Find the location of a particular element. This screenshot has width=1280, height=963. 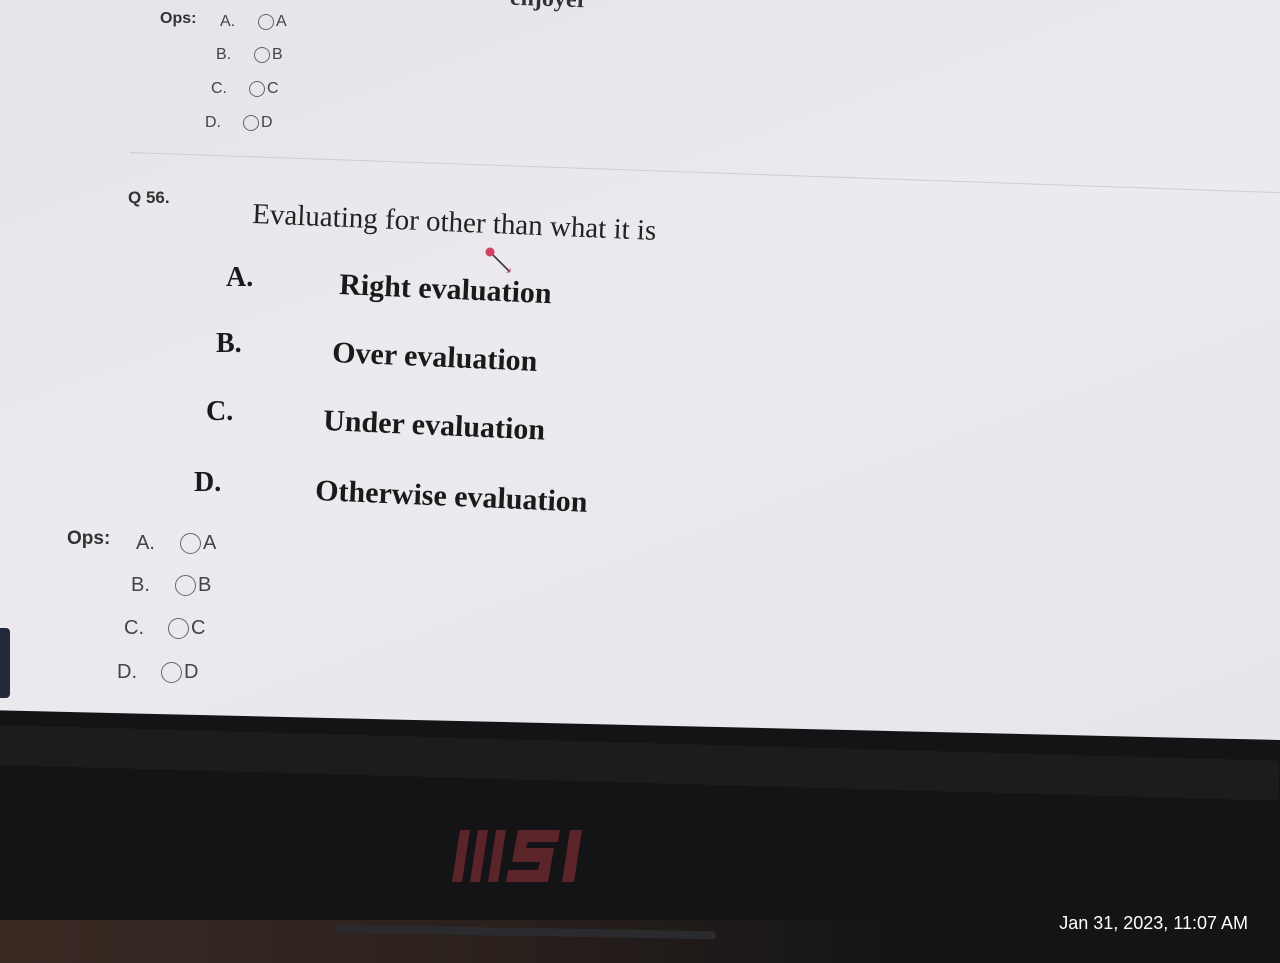

photo-timestamp: Jan 31, 2023, 11:07 AM is located at coordinates (1153, 923).